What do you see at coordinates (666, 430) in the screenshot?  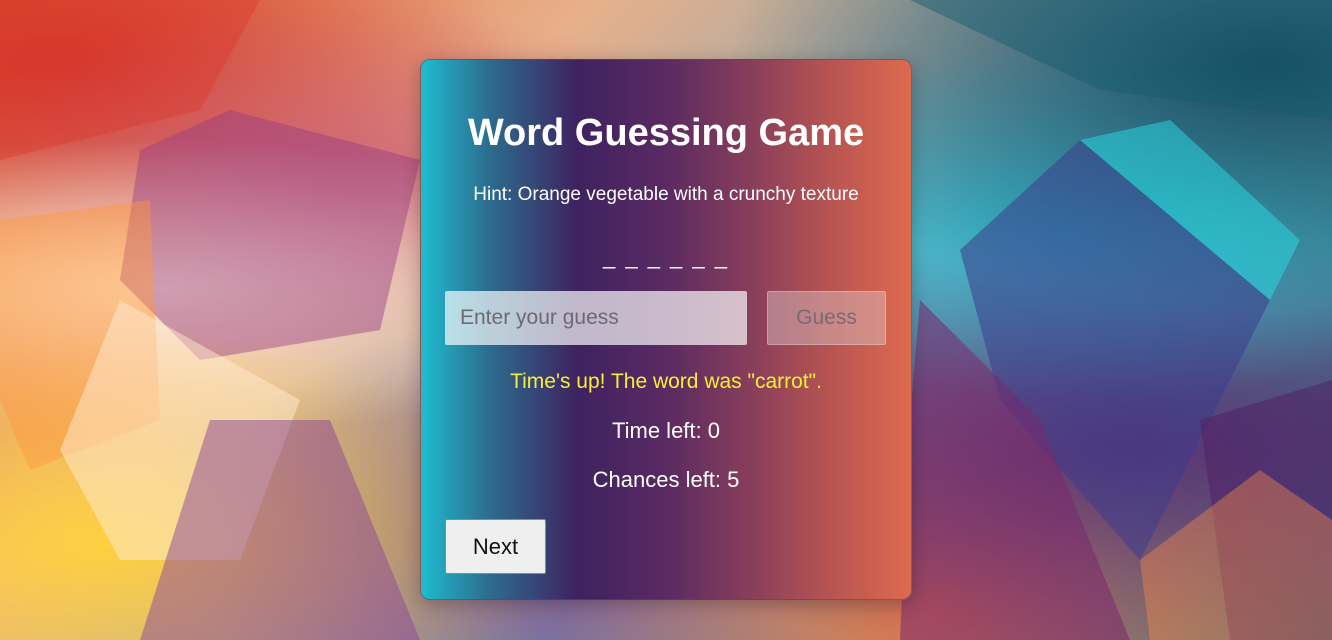 I see `time-left-text: Time left: 0` at bounding box center [666, 430].